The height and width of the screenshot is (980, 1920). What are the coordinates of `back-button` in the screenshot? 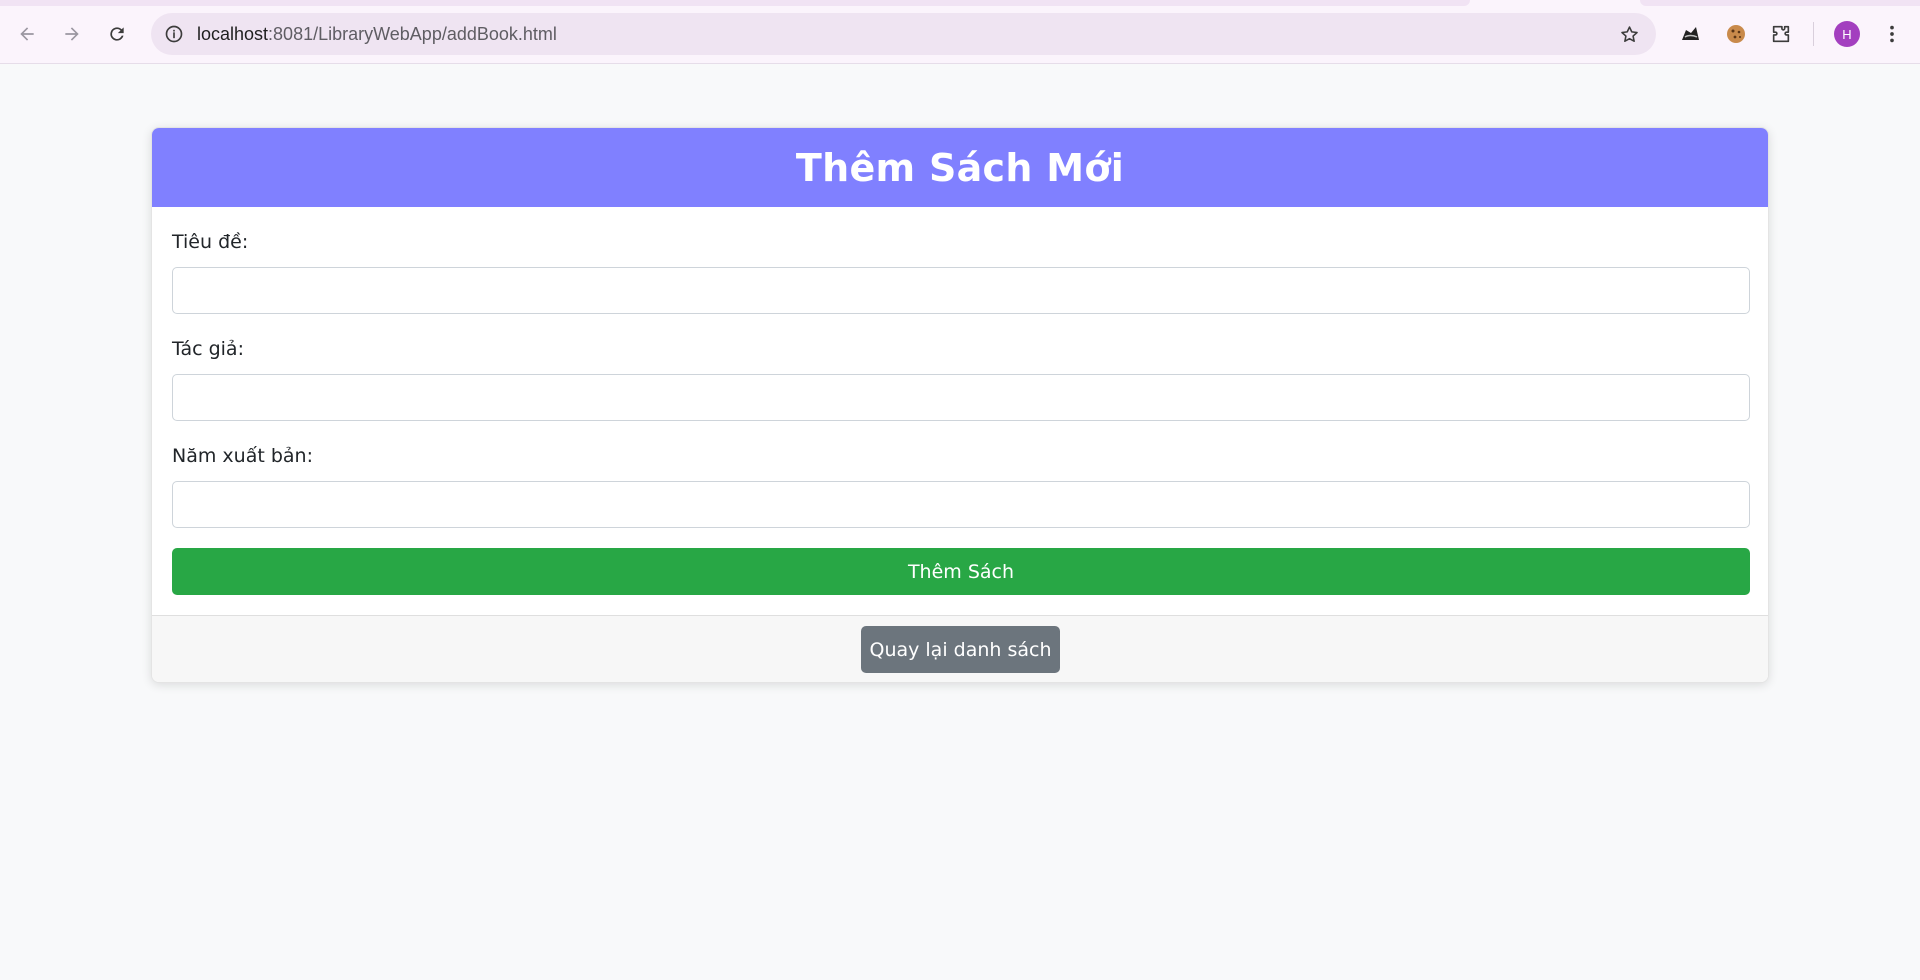 It's located at (27, 34).